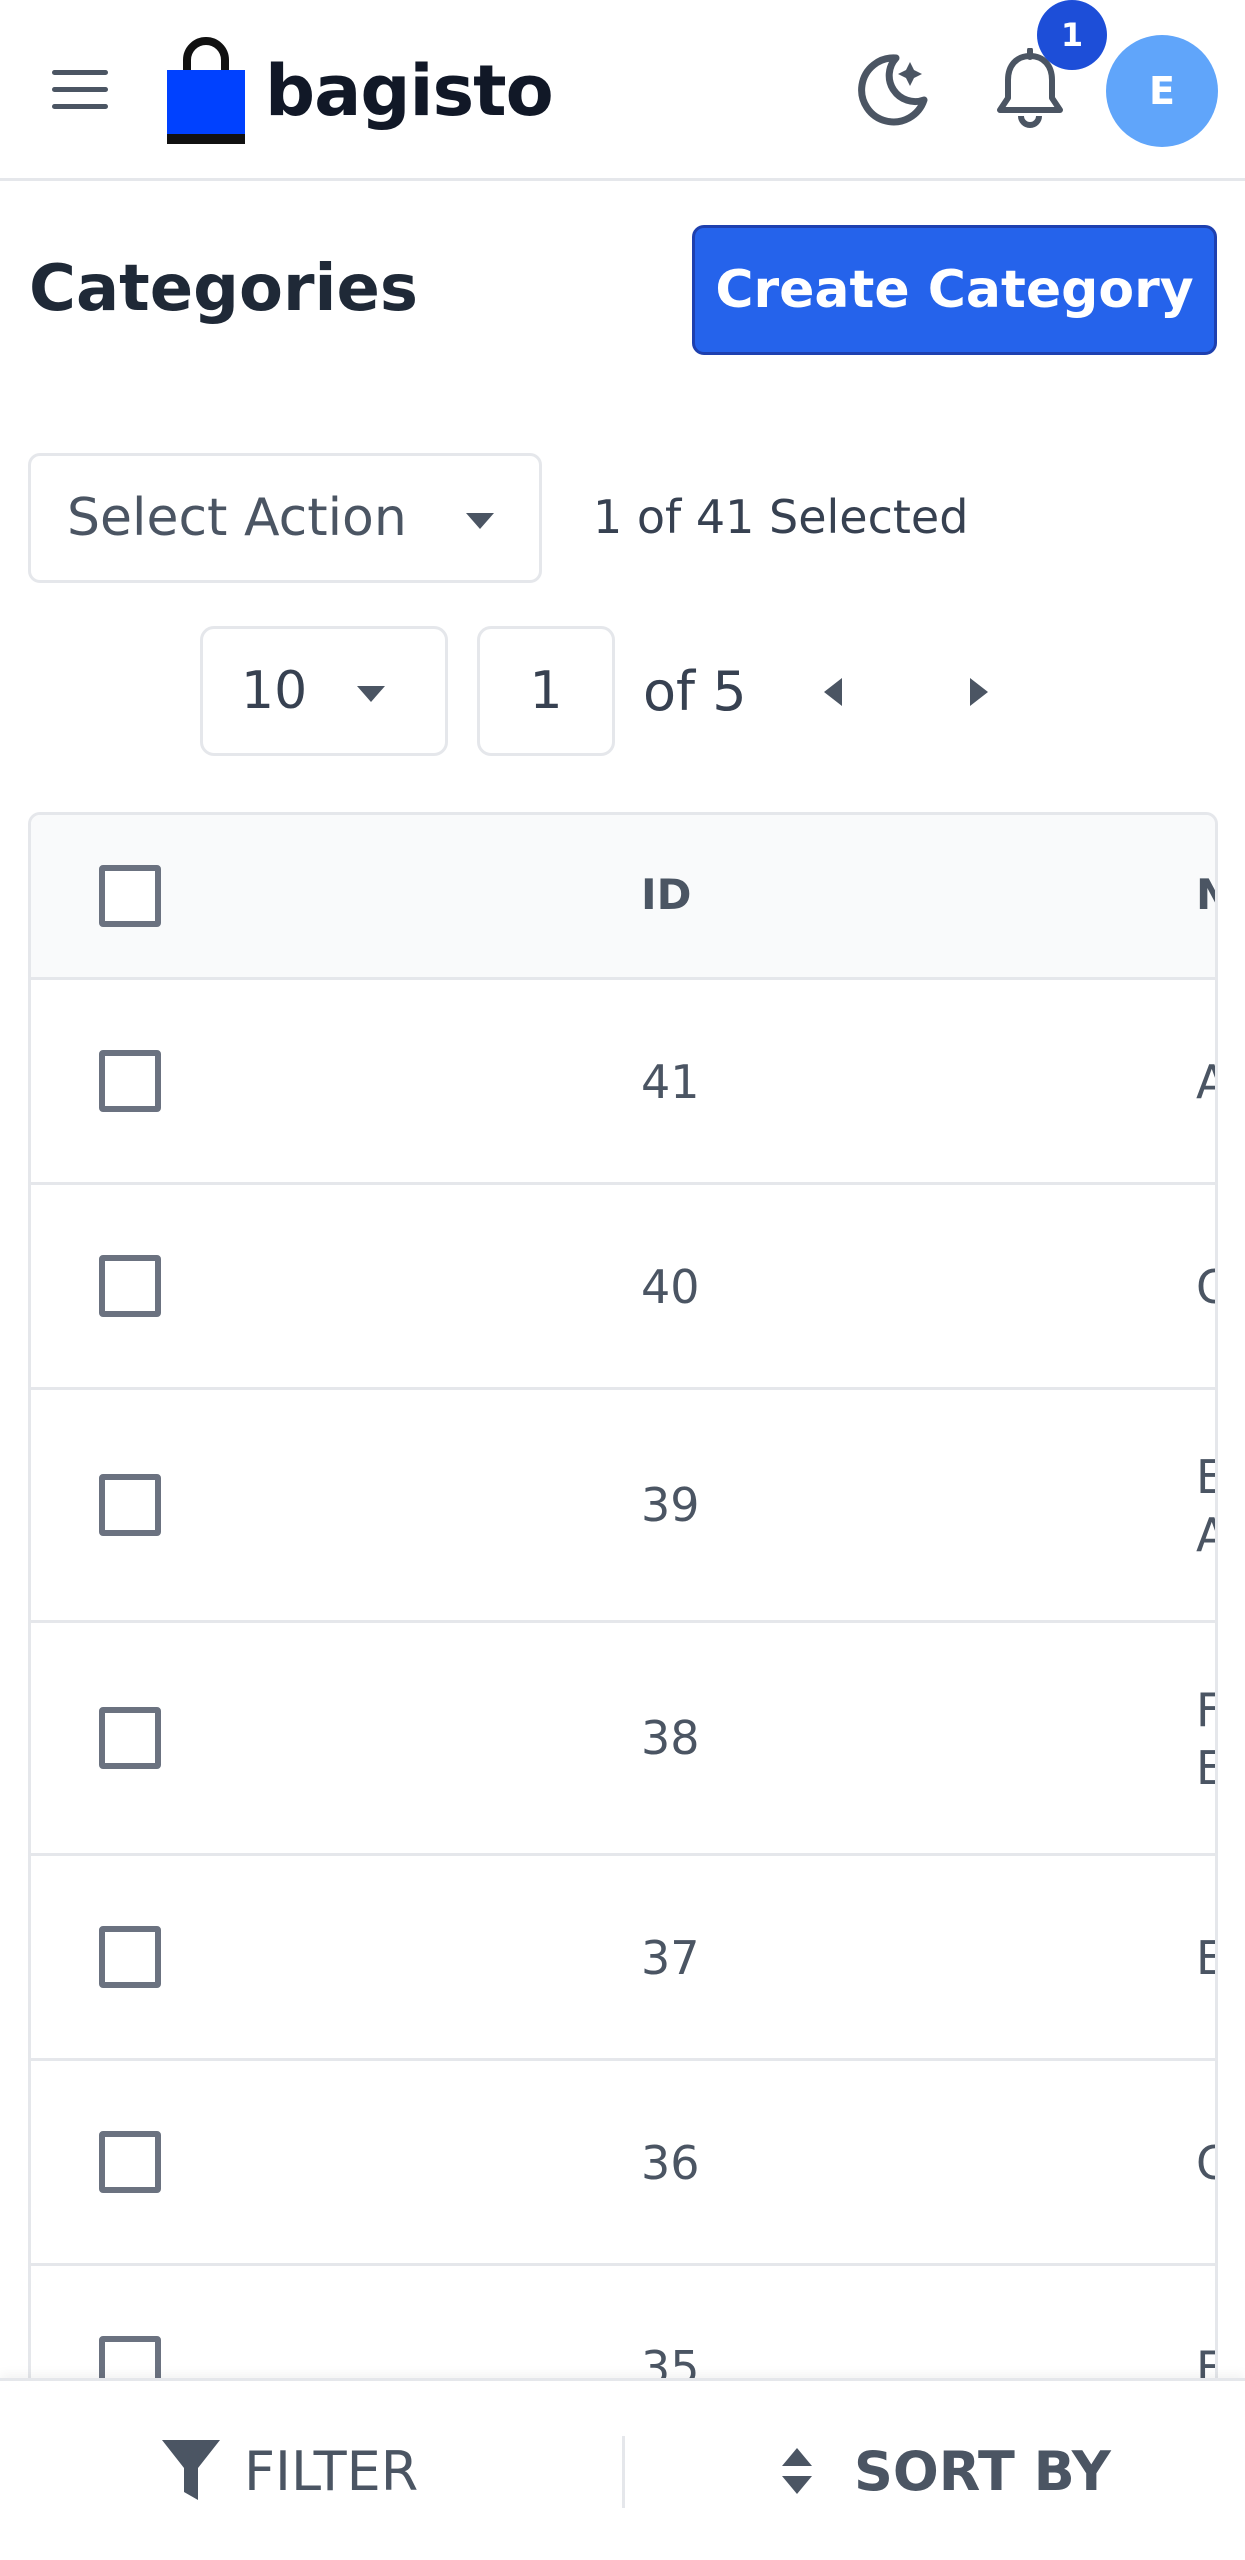  I want to click on cell-name: E A, so click(1205, 1506).